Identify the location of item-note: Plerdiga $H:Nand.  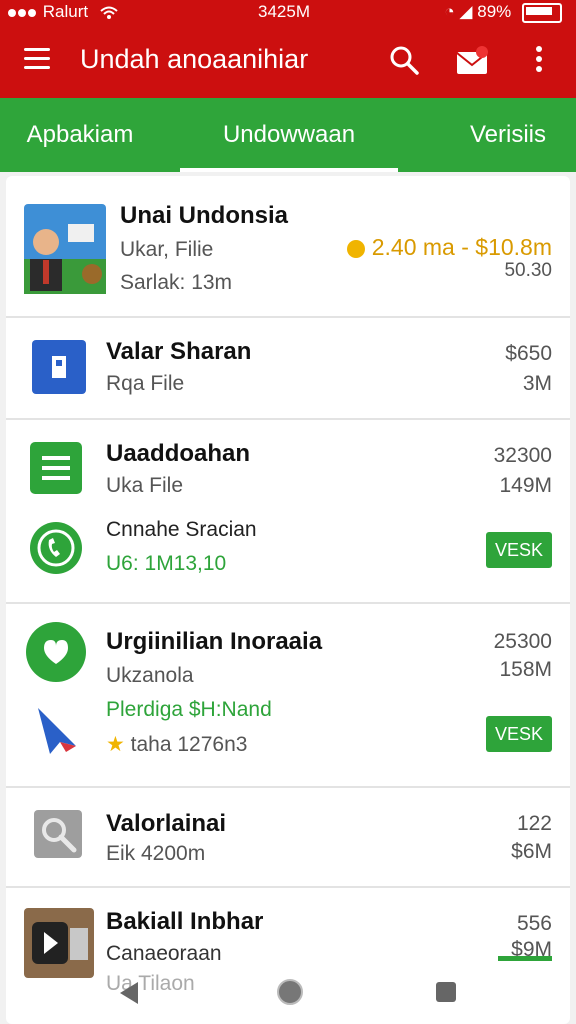
(189, 709).